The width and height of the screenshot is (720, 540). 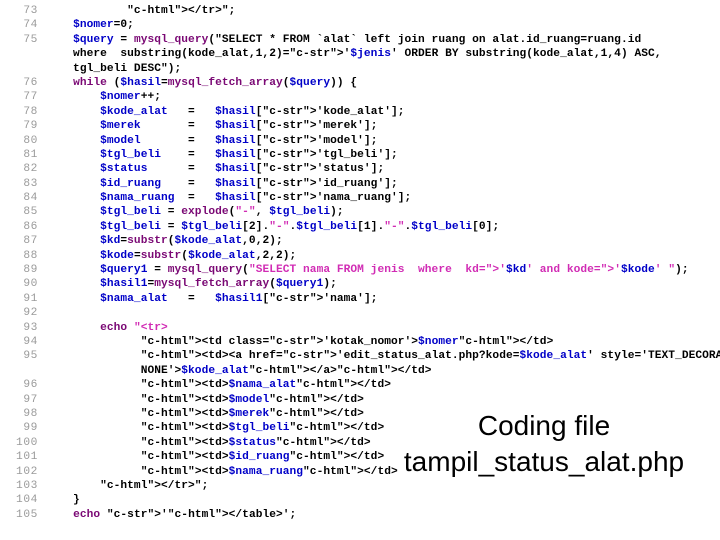 What do you see at coordinates (30, 255) in the screenshot?
I see `line-number: 88` at bounding box center [30, 255].